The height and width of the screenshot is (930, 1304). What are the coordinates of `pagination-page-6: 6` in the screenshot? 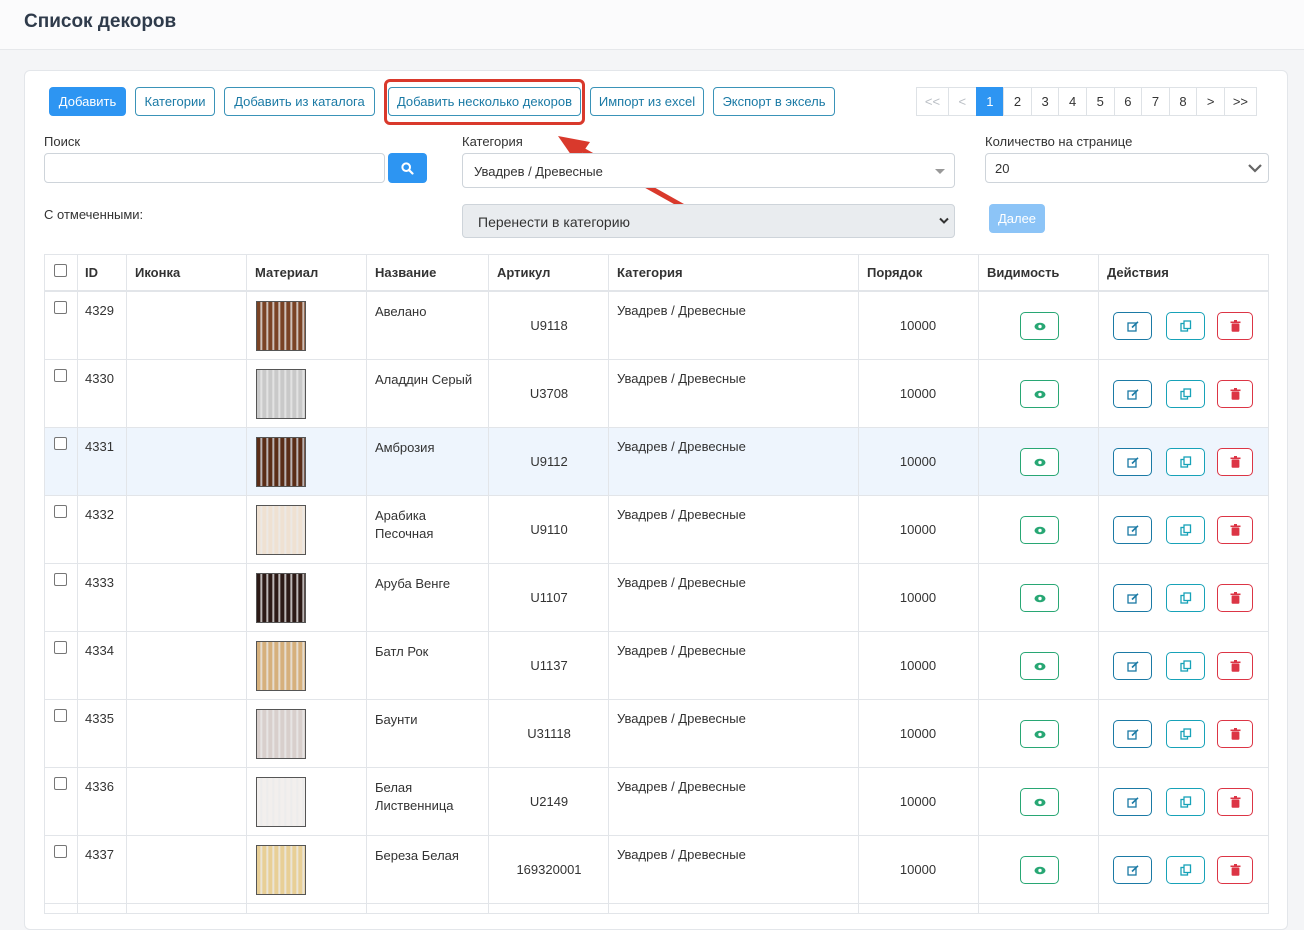 It's located at (1128, 101).